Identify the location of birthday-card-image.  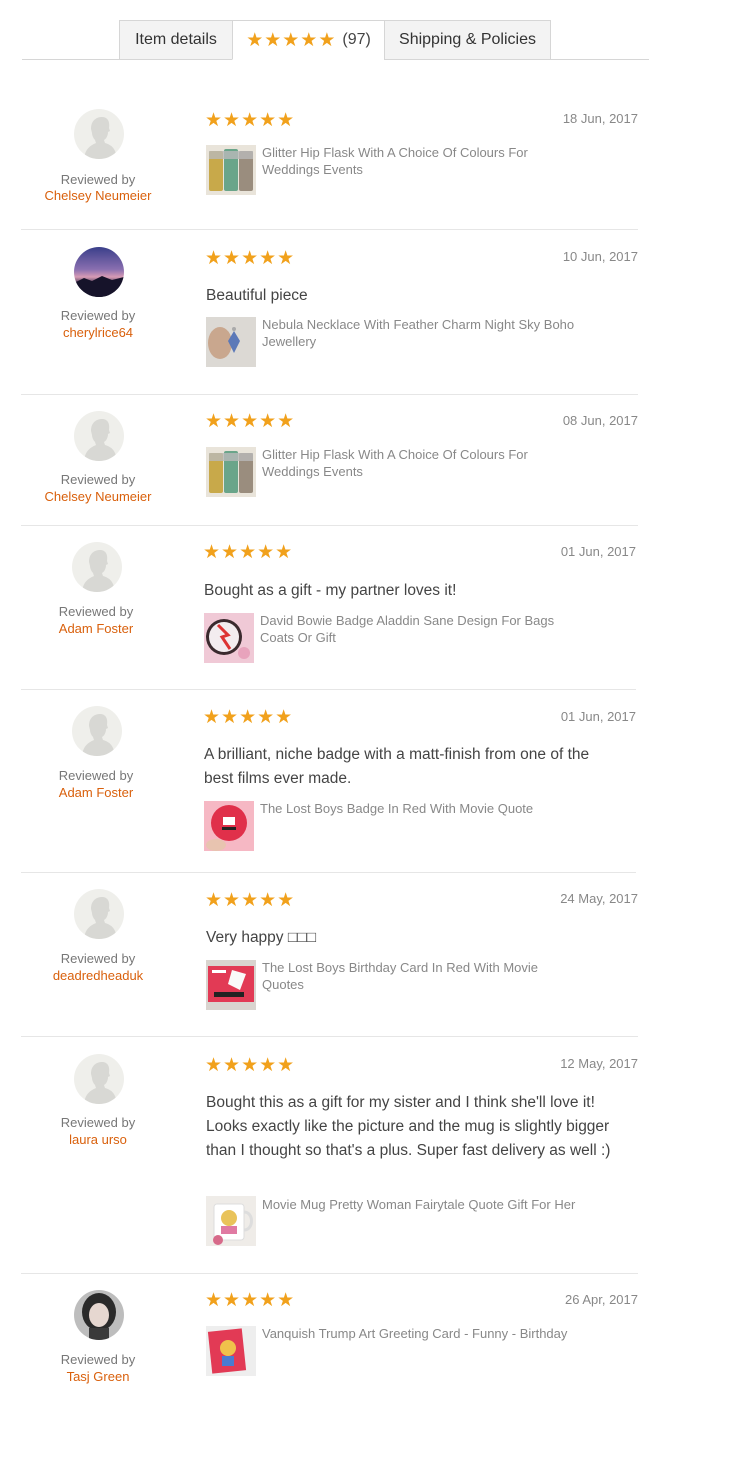
(231, 985).